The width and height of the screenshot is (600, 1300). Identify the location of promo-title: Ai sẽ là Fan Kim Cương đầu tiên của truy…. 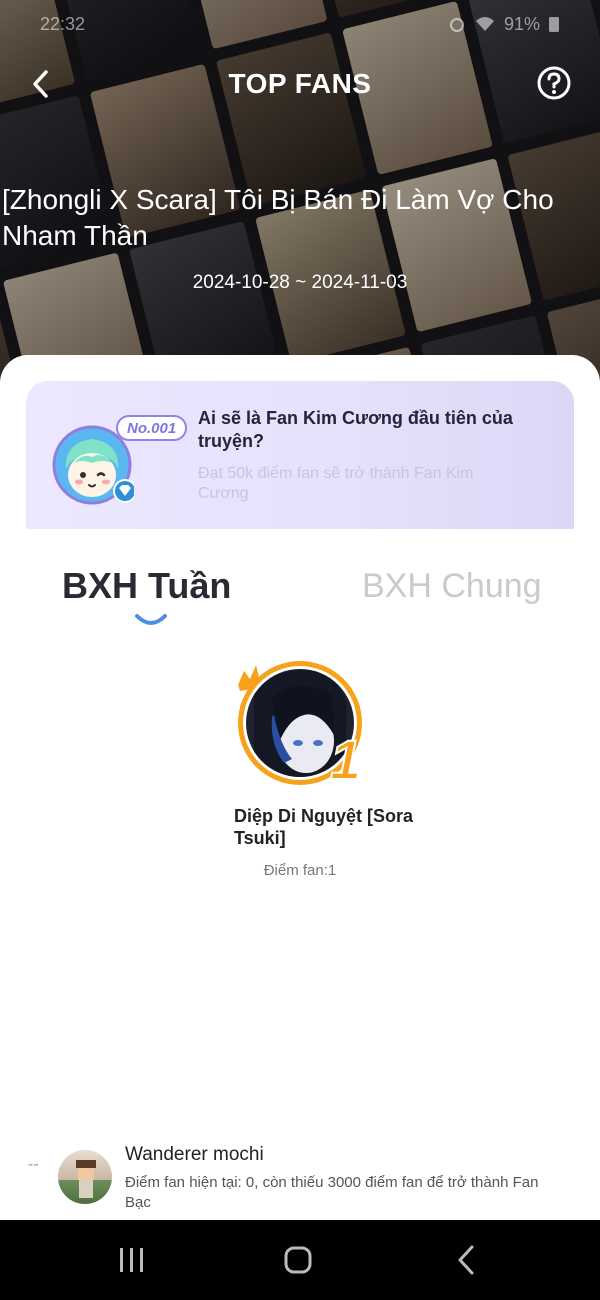
(355, 429).